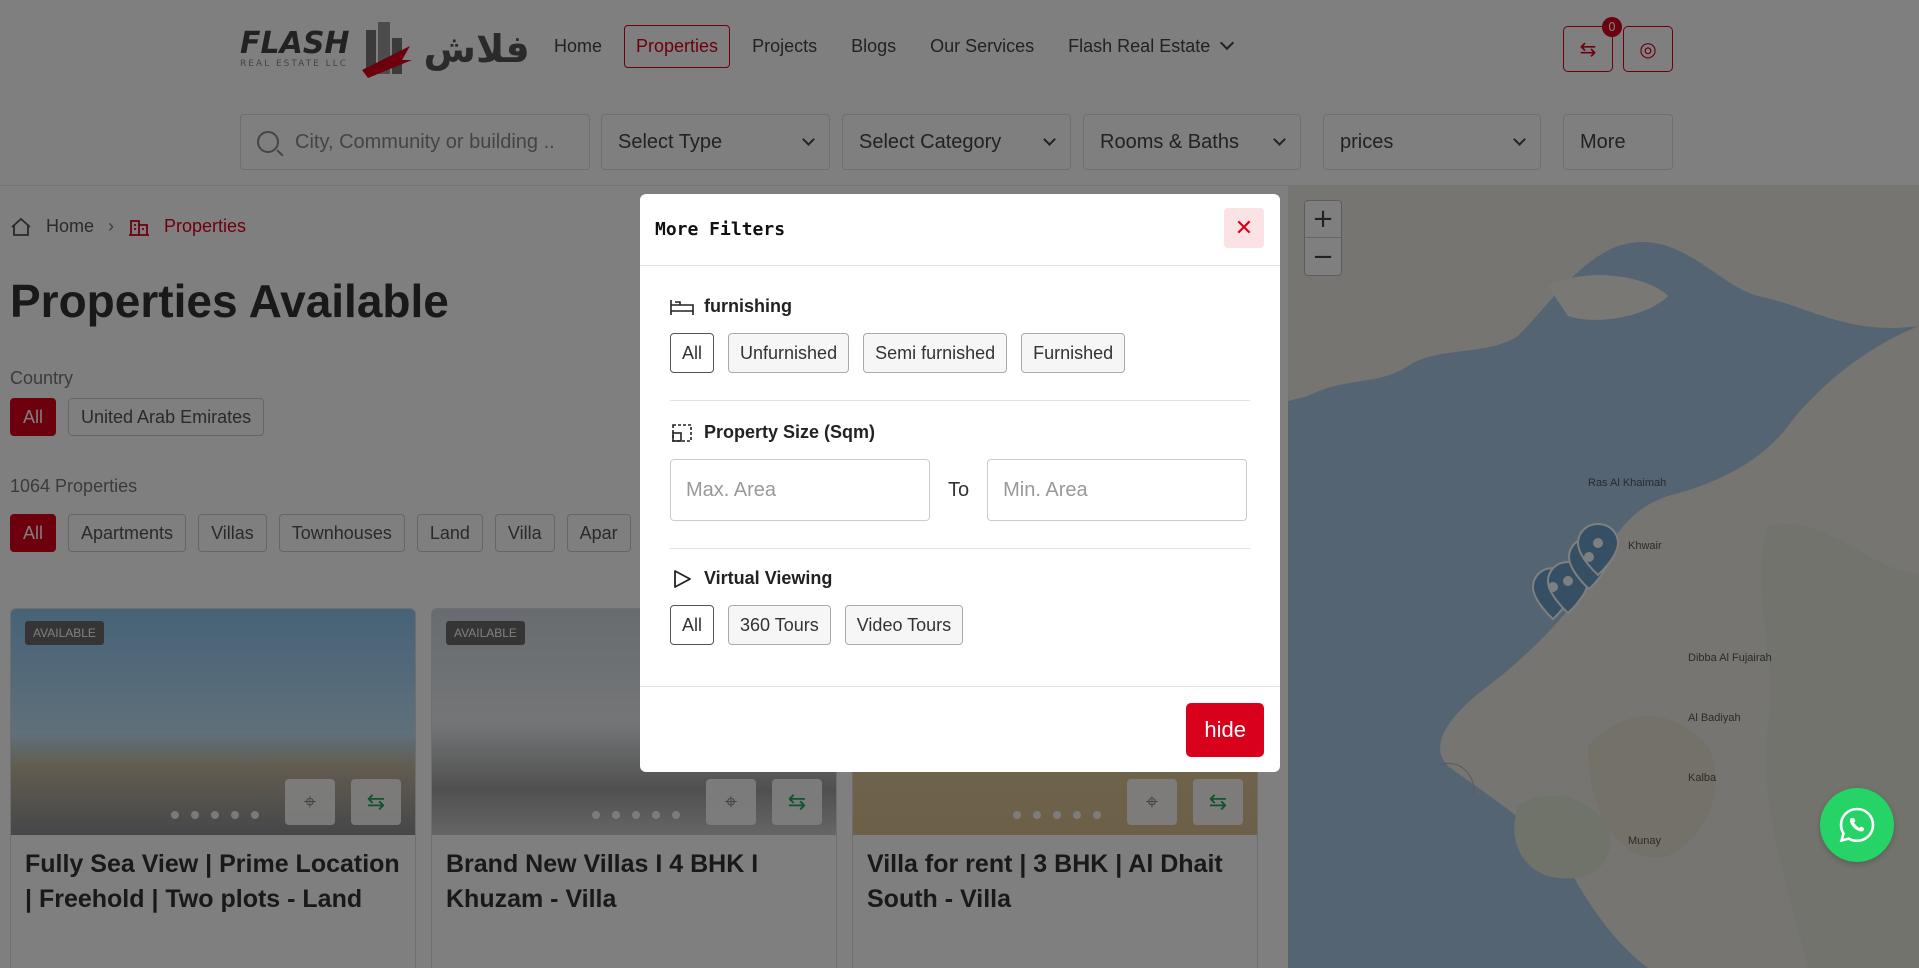 Image resolution: width=1919 pixels, height=968 pixels. Describe the element at coordinates (748, 306) in the screenshot. I see `furnishing-label: furnishing` at that location.